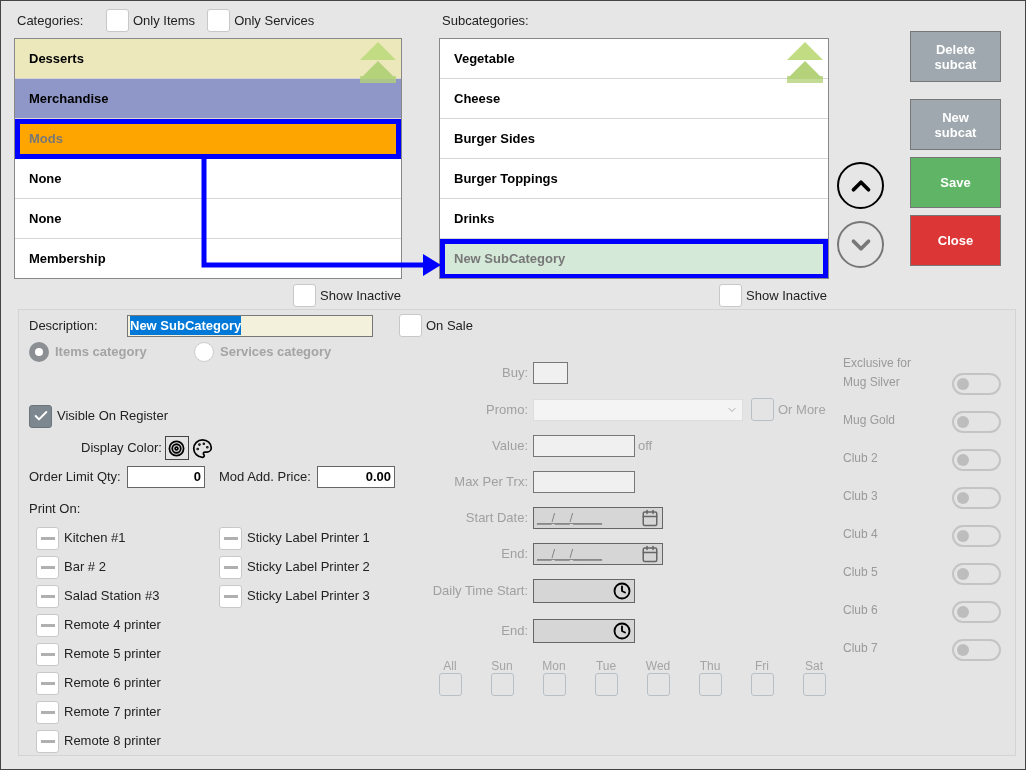 The height and width of the screenshot is (770, 1026). What do you see at coordinates (208, 59) in the screenshot?
I see `list-item: Desserts` at bounding box center [208, 59].